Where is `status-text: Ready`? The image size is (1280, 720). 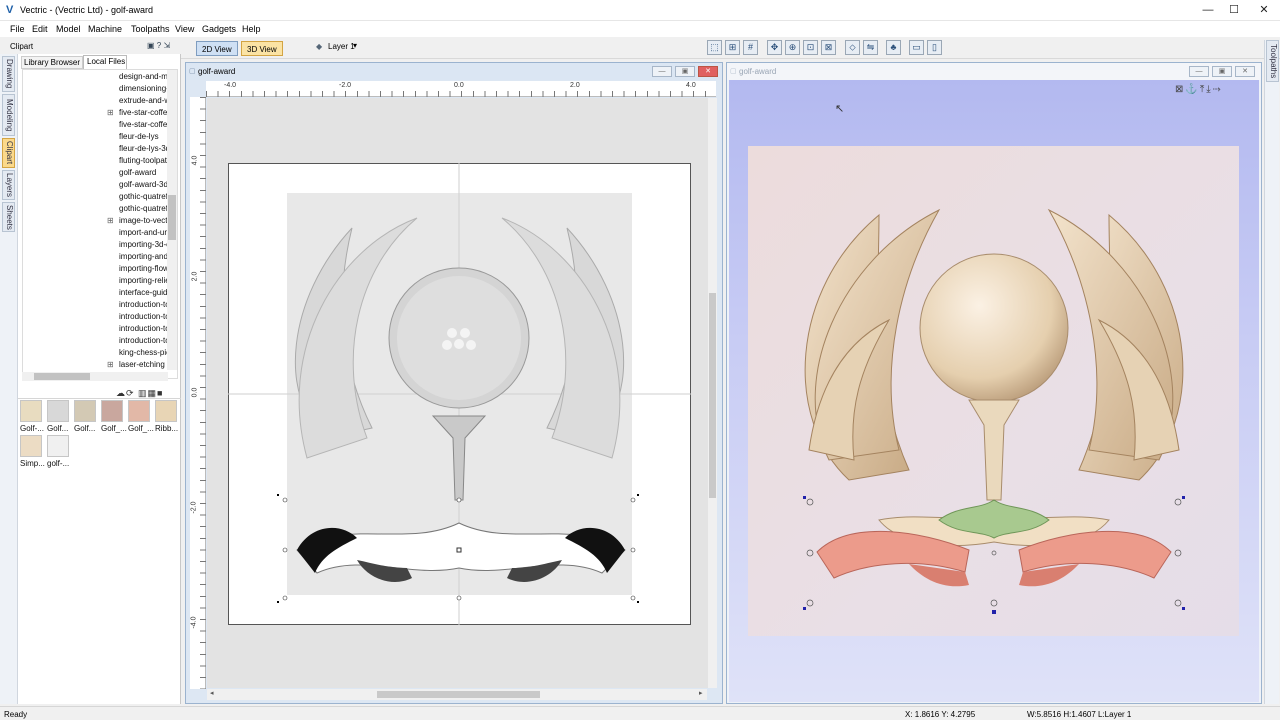 status-text: Ready is located at coordinates (16, 714).